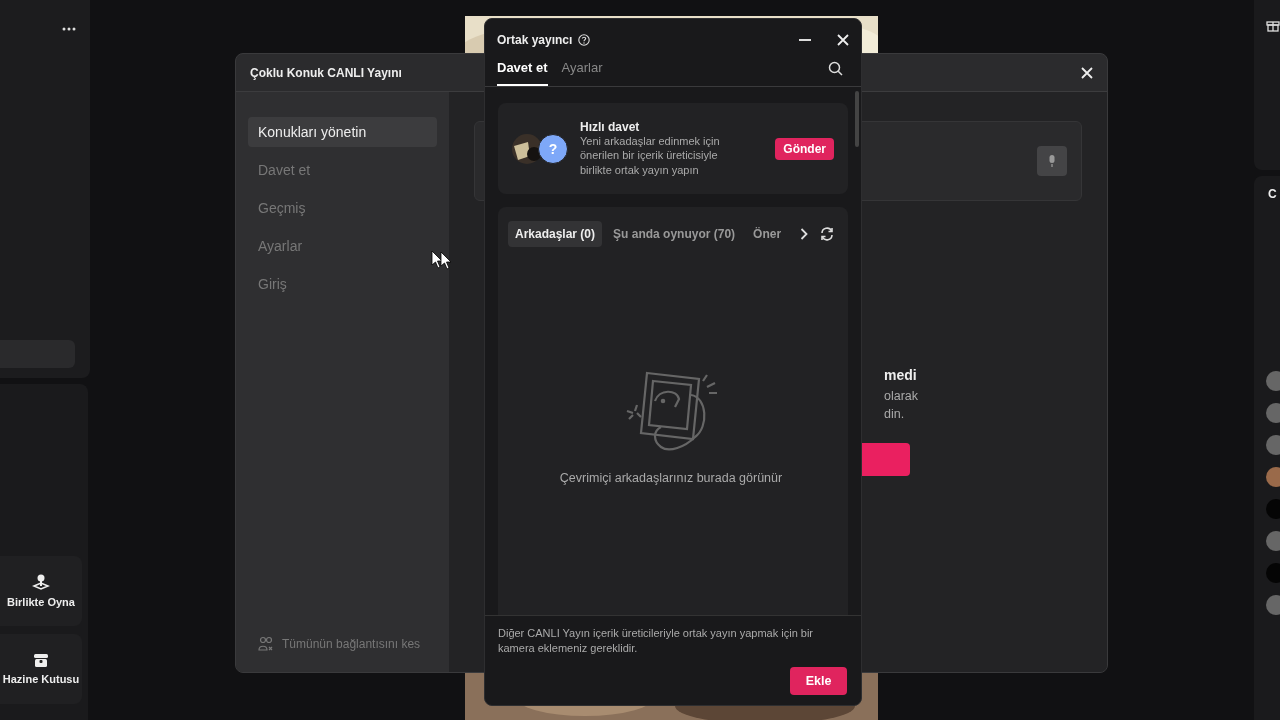 The image size is (1280, 720). I want to click on empty-state-text: Çevrimiçi arkadaşlarınız burada görünür, so click(671, 478).